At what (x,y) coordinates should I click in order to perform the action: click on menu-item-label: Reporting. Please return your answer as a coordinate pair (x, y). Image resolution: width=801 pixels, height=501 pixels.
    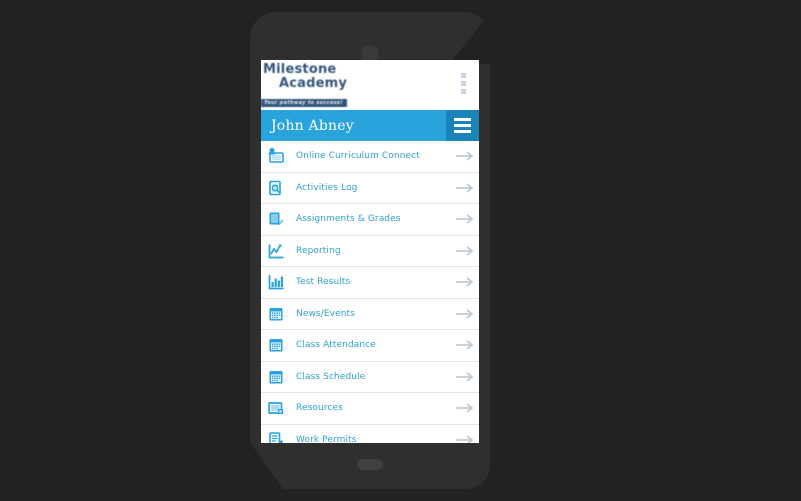
    Looking at the image, I should click on (318, 250).